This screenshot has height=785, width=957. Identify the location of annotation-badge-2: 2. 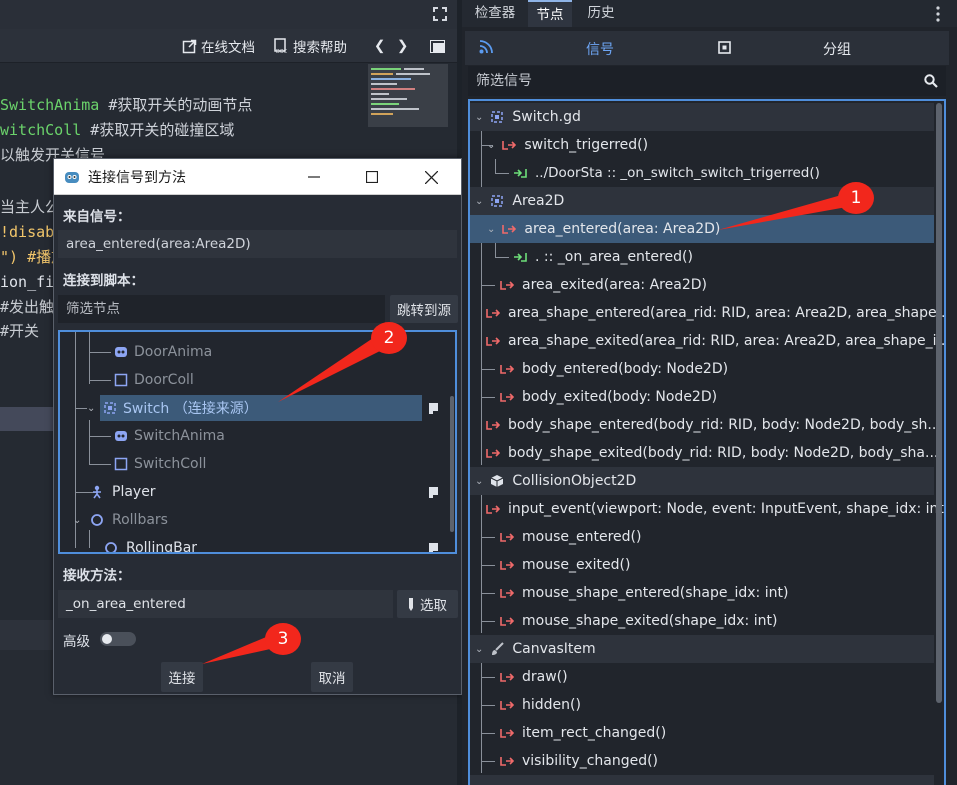
(389, 338).